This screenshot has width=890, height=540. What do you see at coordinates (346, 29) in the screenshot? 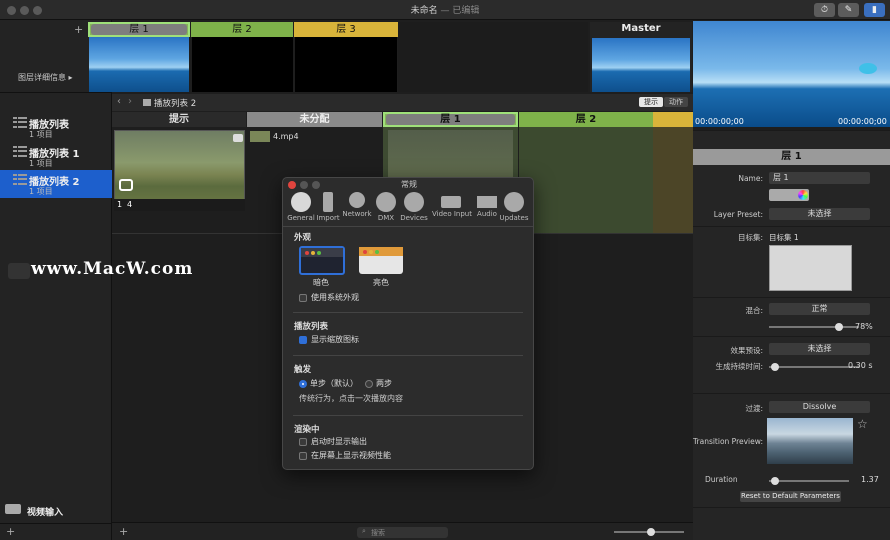
I see `layer-tab: 层 3` at bounding box center [346, 29].